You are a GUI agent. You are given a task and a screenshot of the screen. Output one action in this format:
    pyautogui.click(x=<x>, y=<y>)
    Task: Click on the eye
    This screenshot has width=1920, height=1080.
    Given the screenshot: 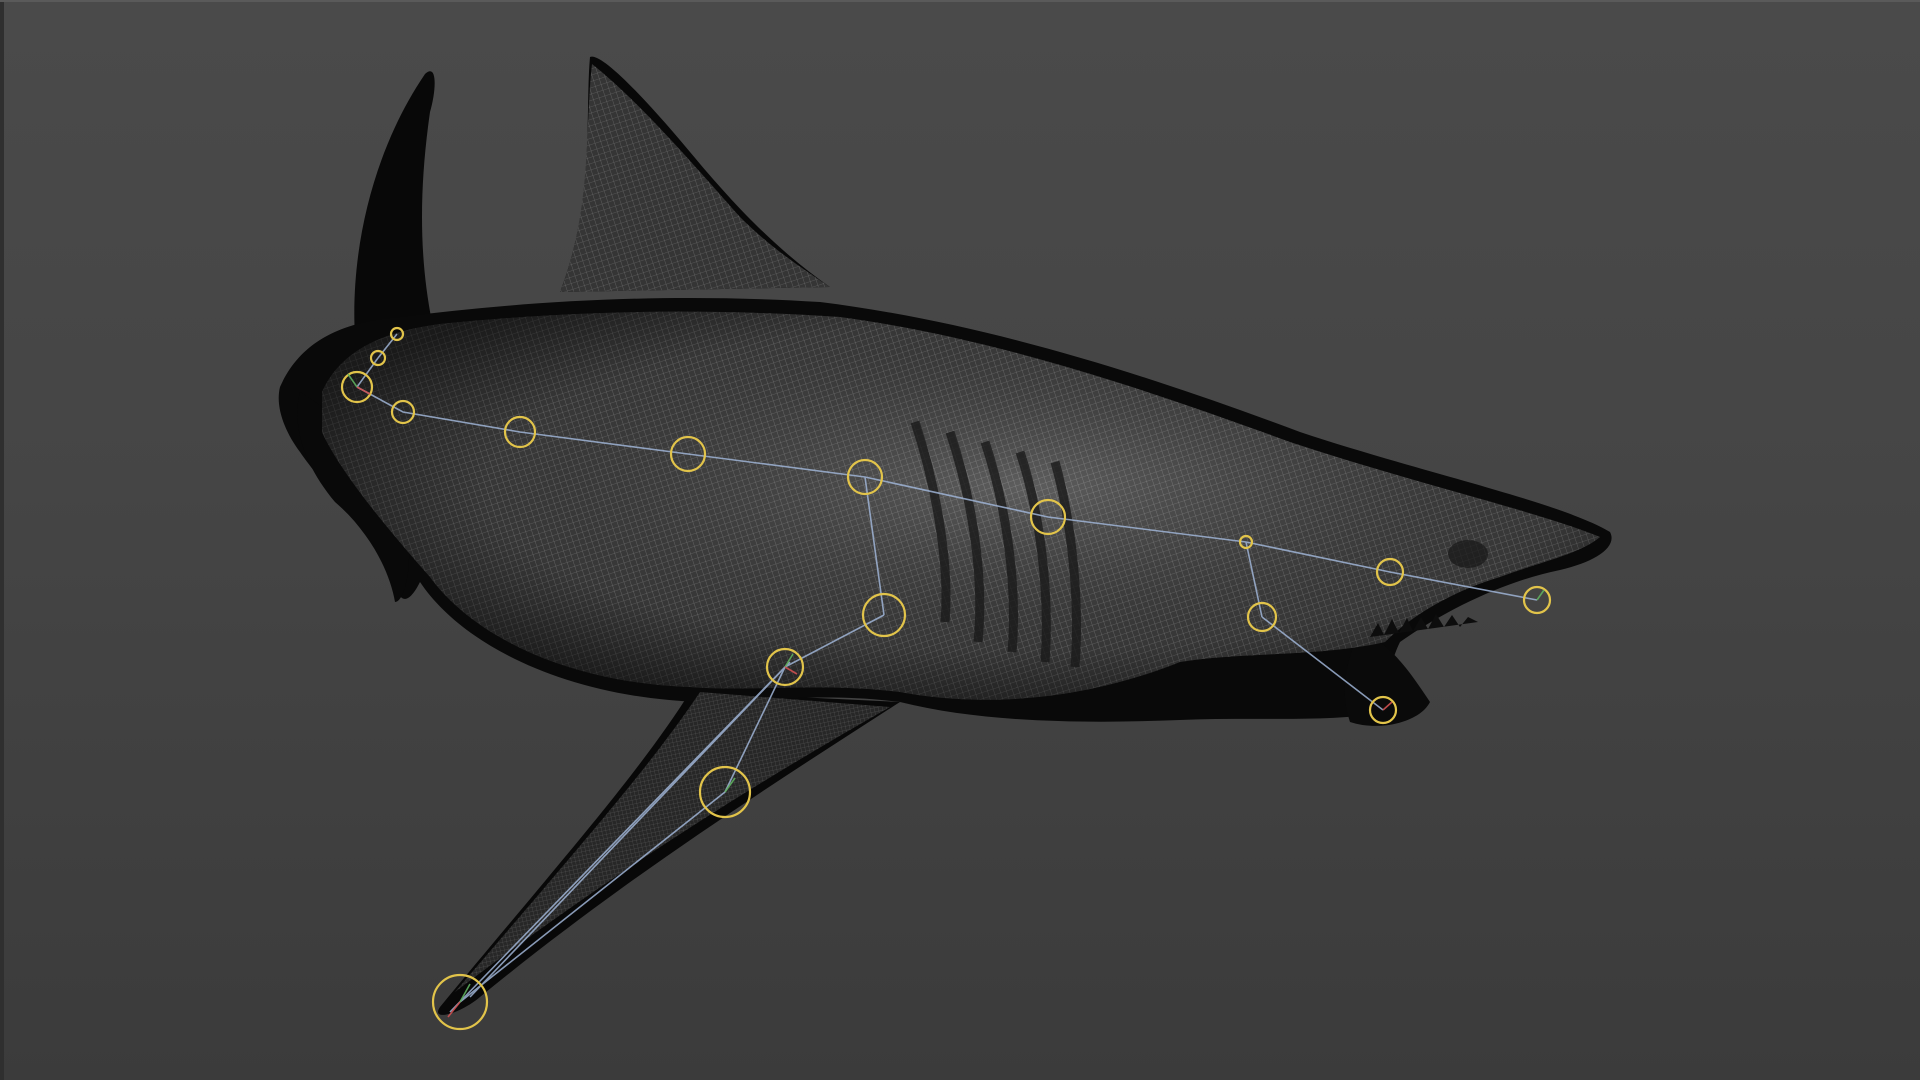 What is the action you would take?
    pyautogui.click(x=1468, y=554)
    